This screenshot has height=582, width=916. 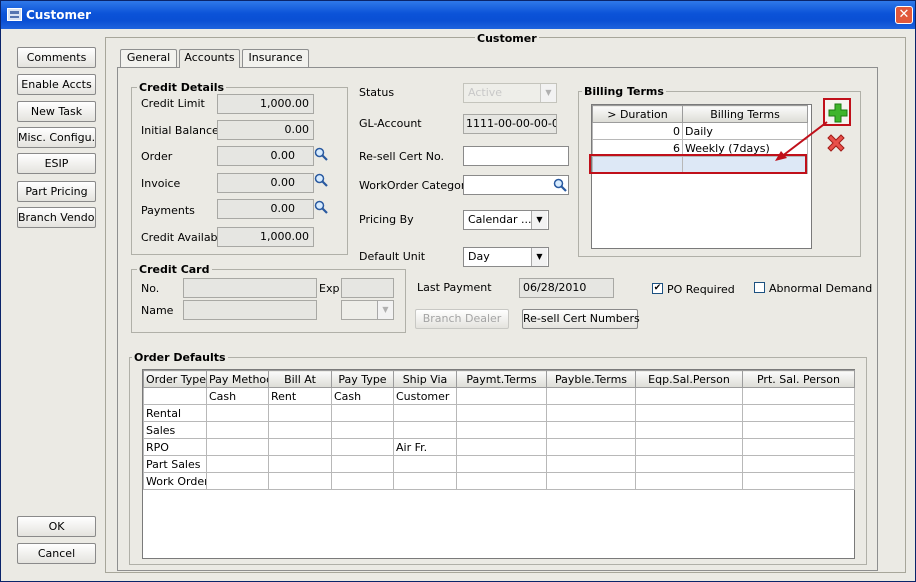 I want to click on table-row: Sales, so click(x=499, y=430).